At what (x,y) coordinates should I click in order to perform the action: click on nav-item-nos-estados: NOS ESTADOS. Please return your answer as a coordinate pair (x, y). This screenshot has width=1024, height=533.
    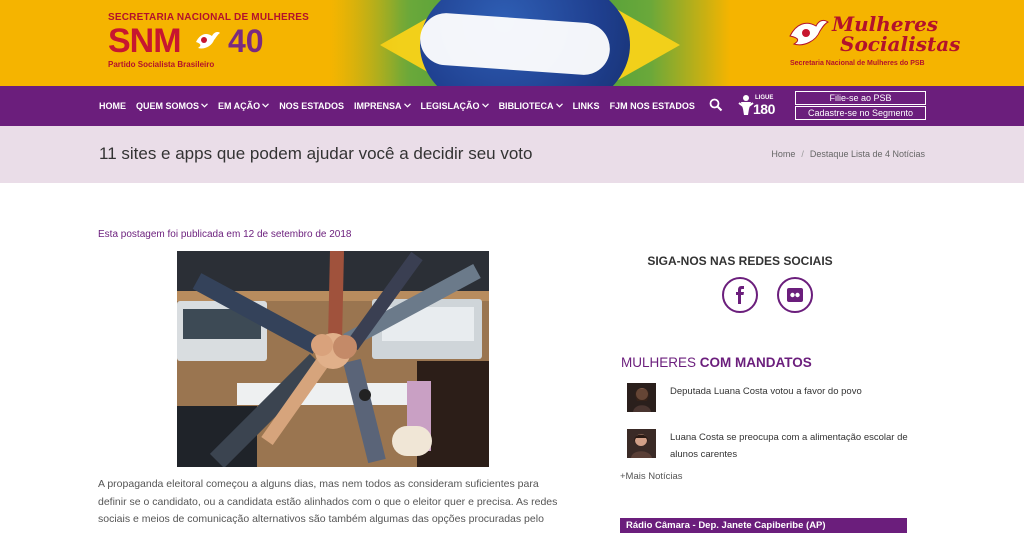
    Looking at the image, I should click on (311, 106).